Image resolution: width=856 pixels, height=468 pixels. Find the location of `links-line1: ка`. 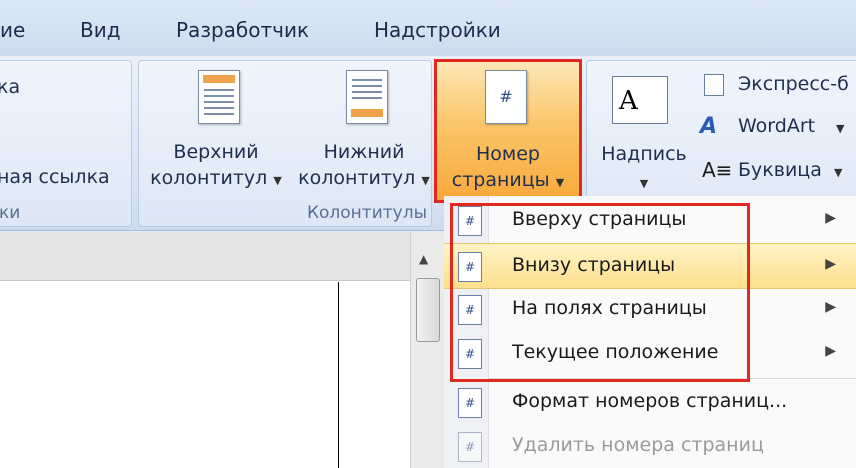

links-line1: ка is located at coordinates (10, 87).